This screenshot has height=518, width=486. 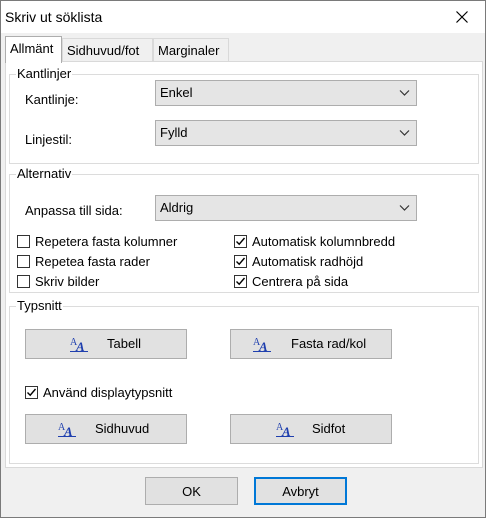 I want to click on header-font-button: A A Sidhuvud, so click(x=106, y=429).